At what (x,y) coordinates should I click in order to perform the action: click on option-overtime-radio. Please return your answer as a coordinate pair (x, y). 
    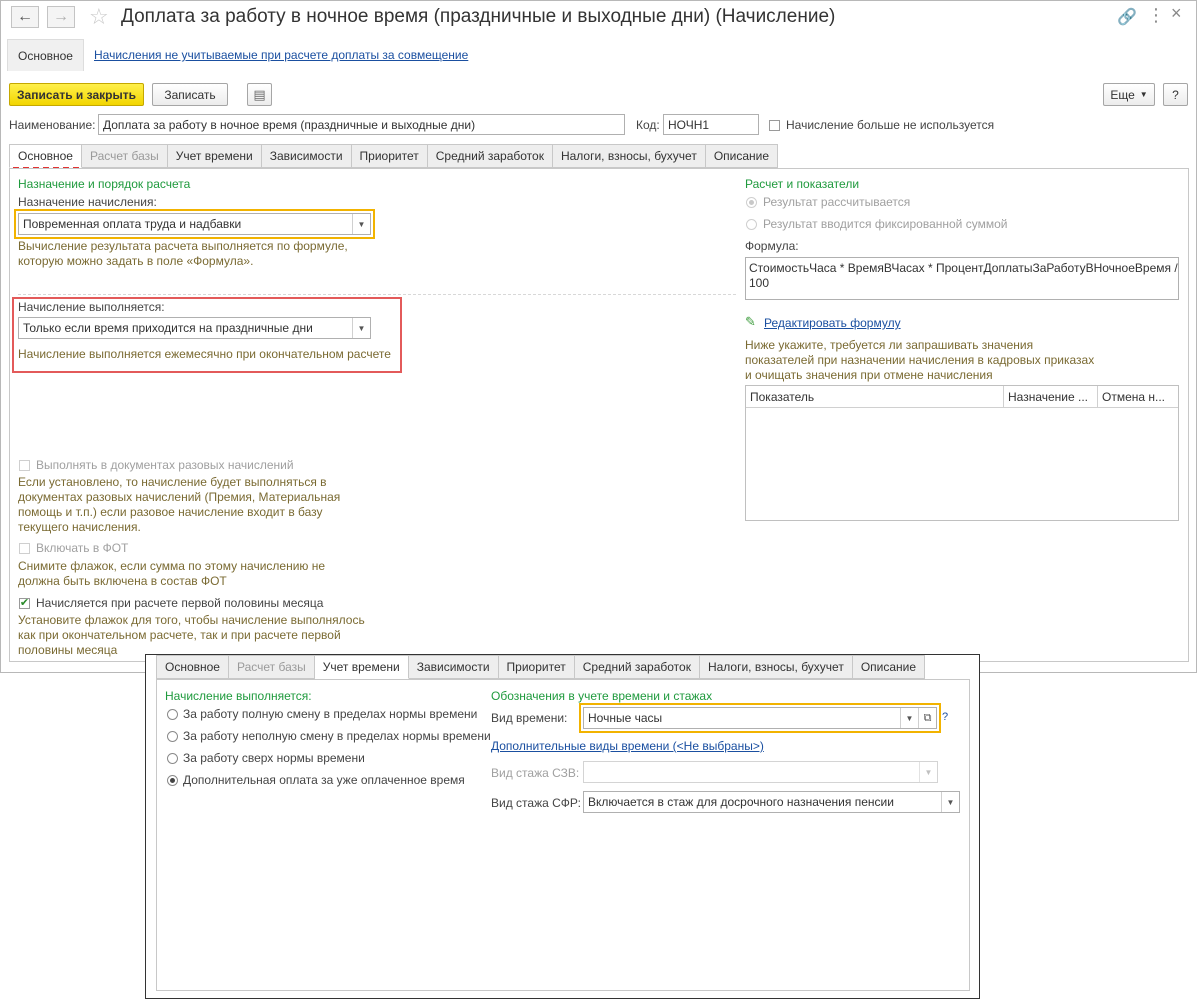
    Looking at the image, I should click on (172, 758).